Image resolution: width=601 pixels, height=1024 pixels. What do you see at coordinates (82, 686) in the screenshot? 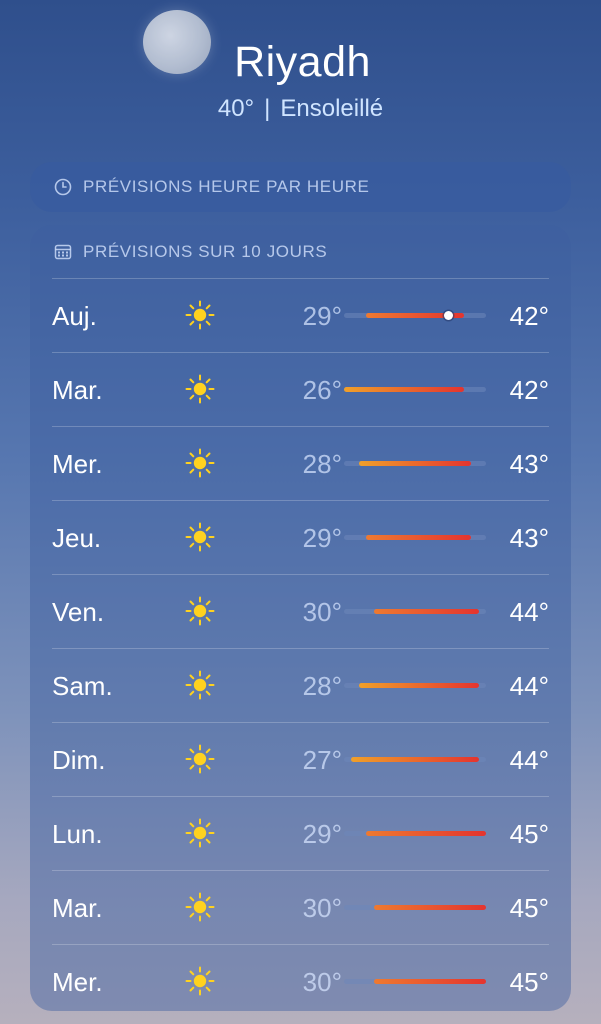
I see `day-label: Sam.` at bounding box center [82, 686].